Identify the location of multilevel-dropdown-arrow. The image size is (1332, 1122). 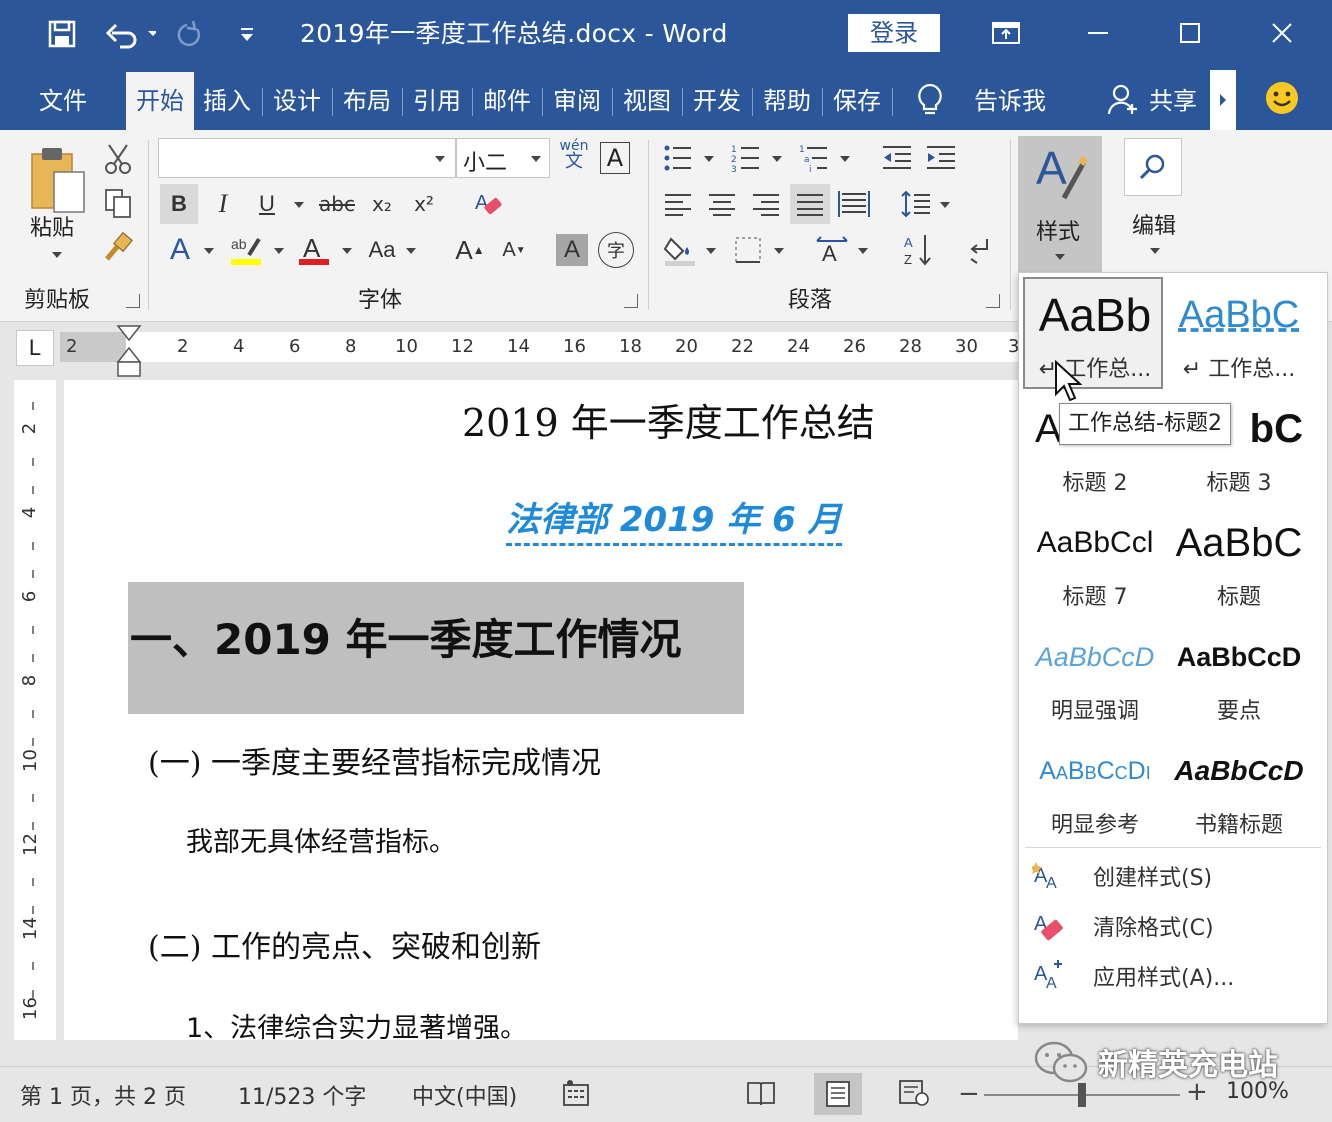
(845, 159).